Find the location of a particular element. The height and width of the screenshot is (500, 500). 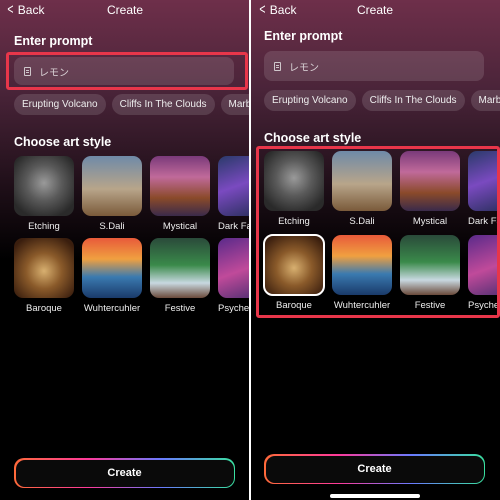

home-indicator is located at coordinates (375, 496).